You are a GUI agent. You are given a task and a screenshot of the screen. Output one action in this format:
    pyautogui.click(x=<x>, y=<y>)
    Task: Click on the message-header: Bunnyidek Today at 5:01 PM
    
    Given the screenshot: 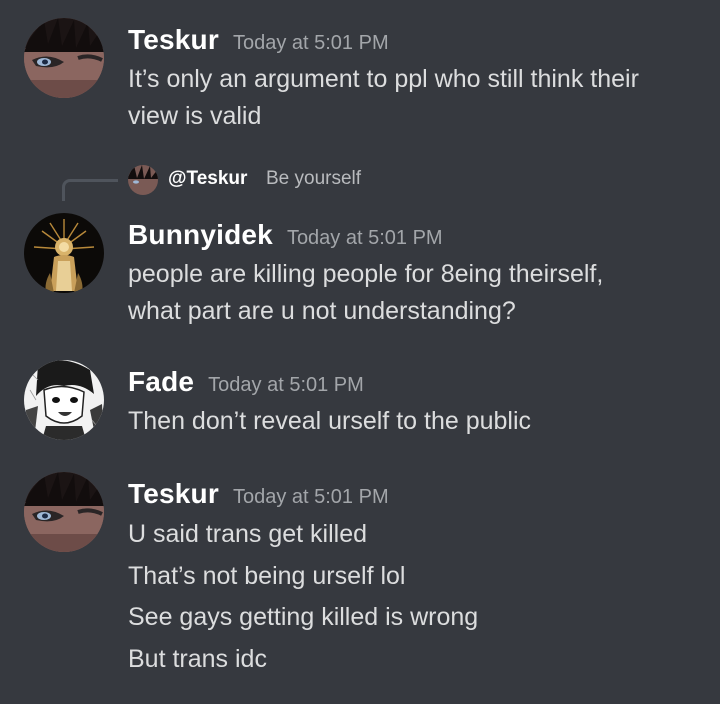 What is the action you would take?
    pyautogui.click(x=285, y=235)
    